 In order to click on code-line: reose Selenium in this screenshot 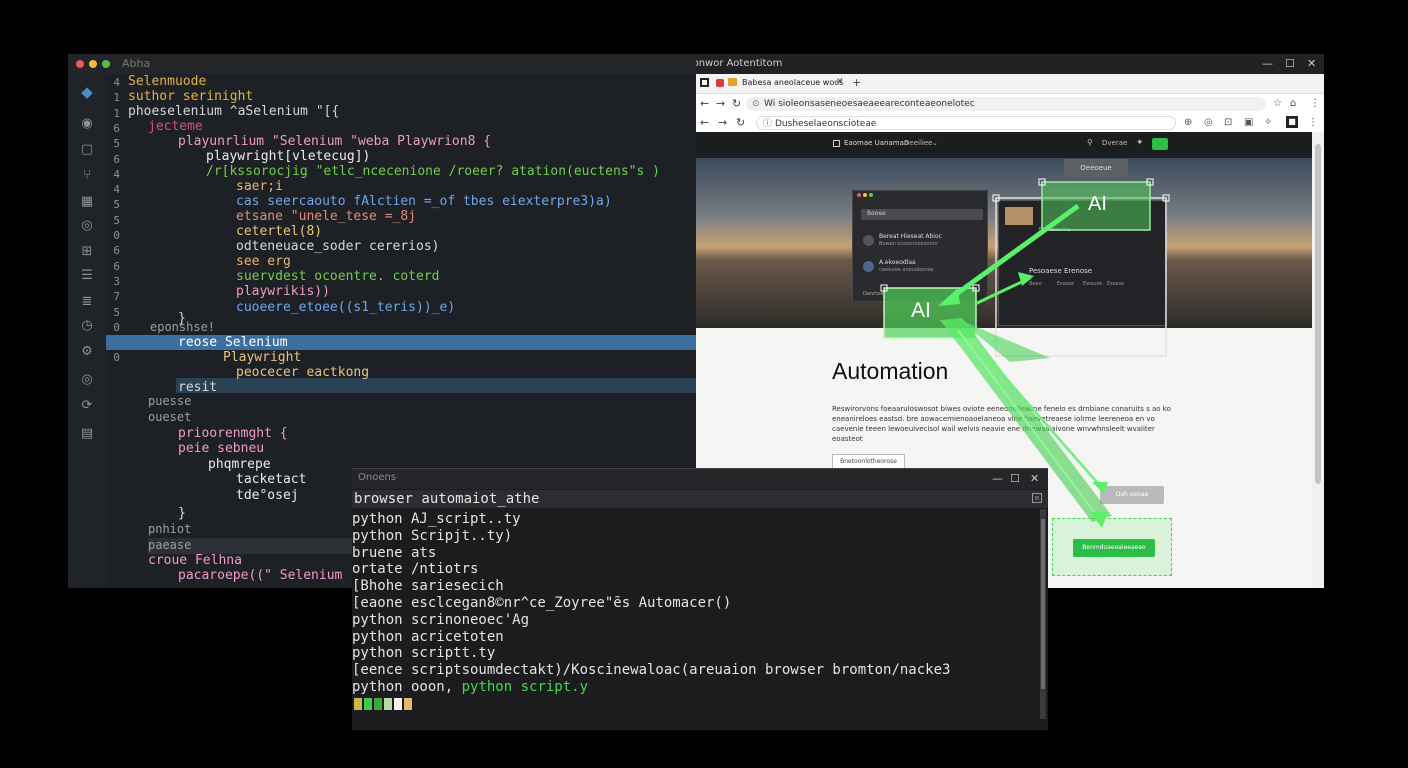, I will do `click(233, 342)`.